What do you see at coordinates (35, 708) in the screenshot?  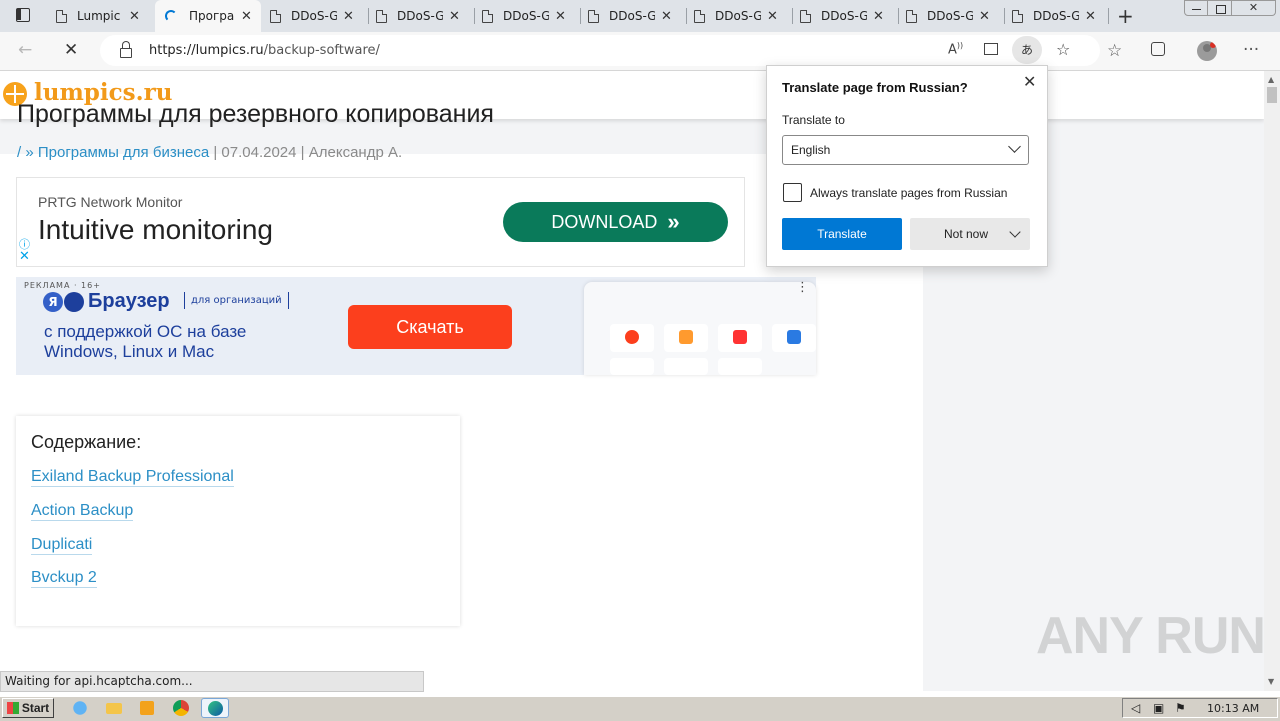 I see `start-label: Start` at bounding box center [35, 708].